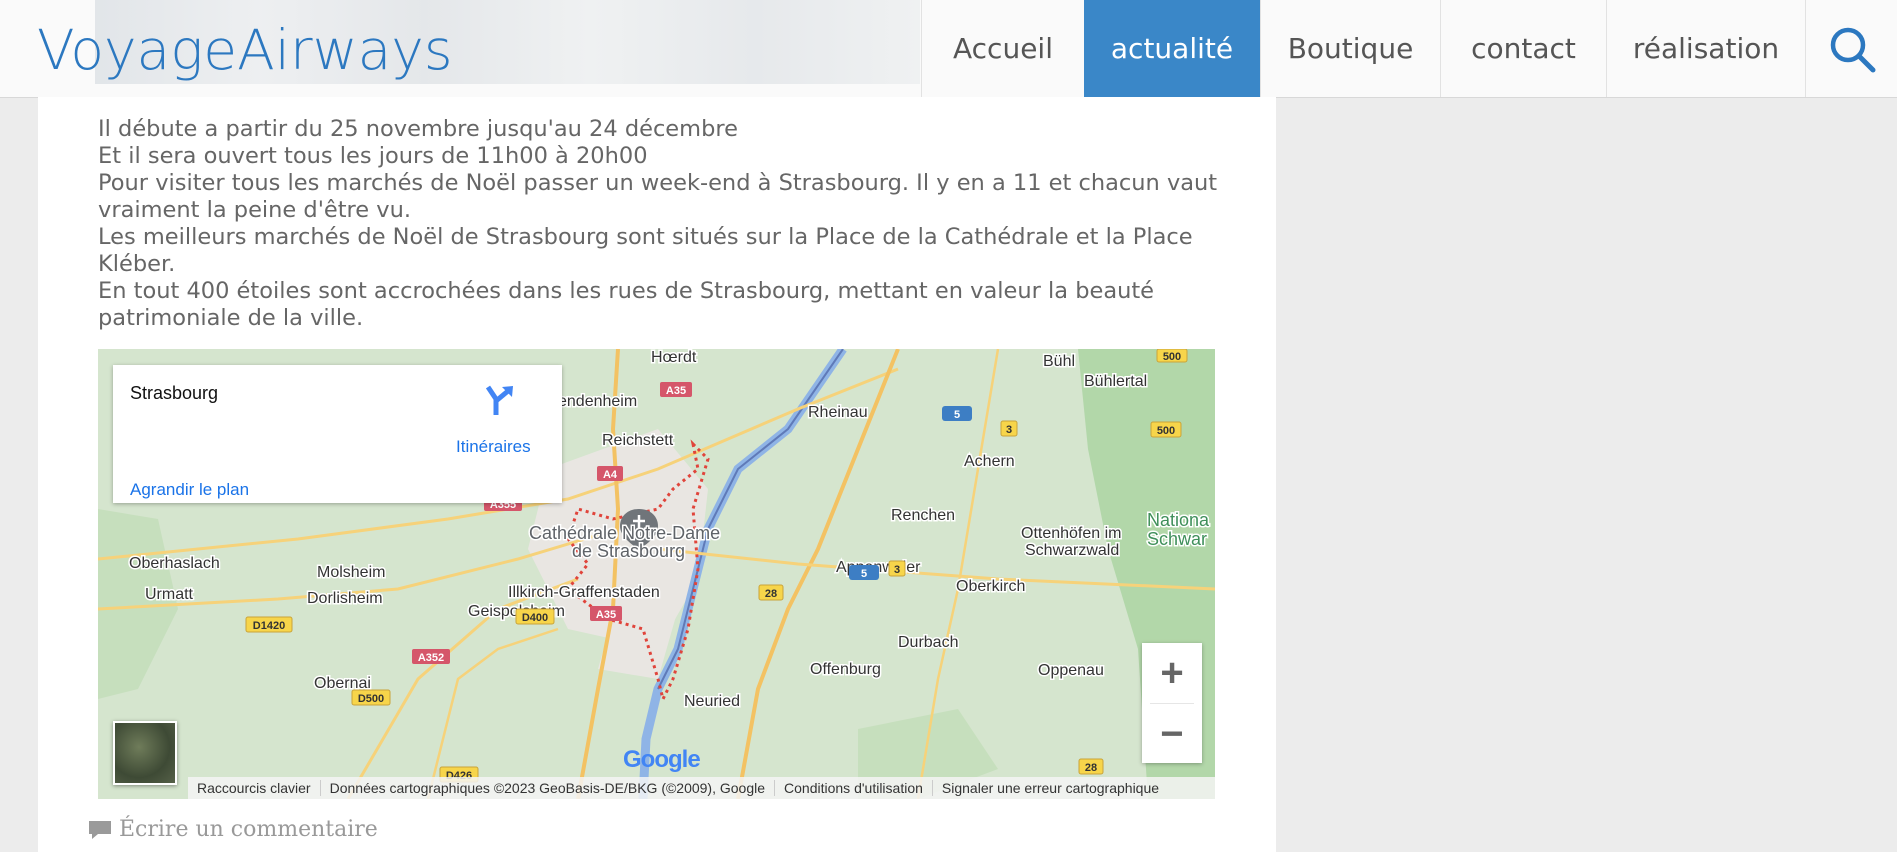  Describe the element at coordinates (638, 440) in the screenshot. I see `map-label: Reichstett` at that location.